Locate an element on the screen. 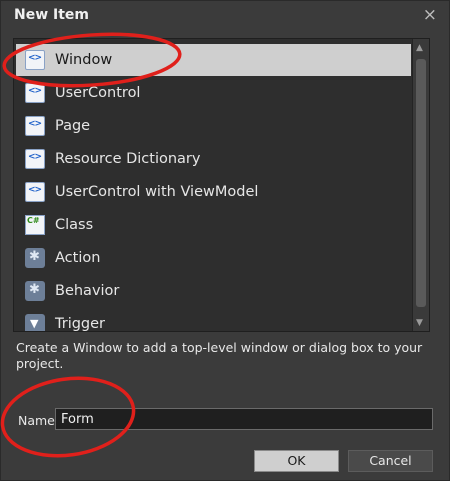  behavior-icon is located at coordinates (35, 291).